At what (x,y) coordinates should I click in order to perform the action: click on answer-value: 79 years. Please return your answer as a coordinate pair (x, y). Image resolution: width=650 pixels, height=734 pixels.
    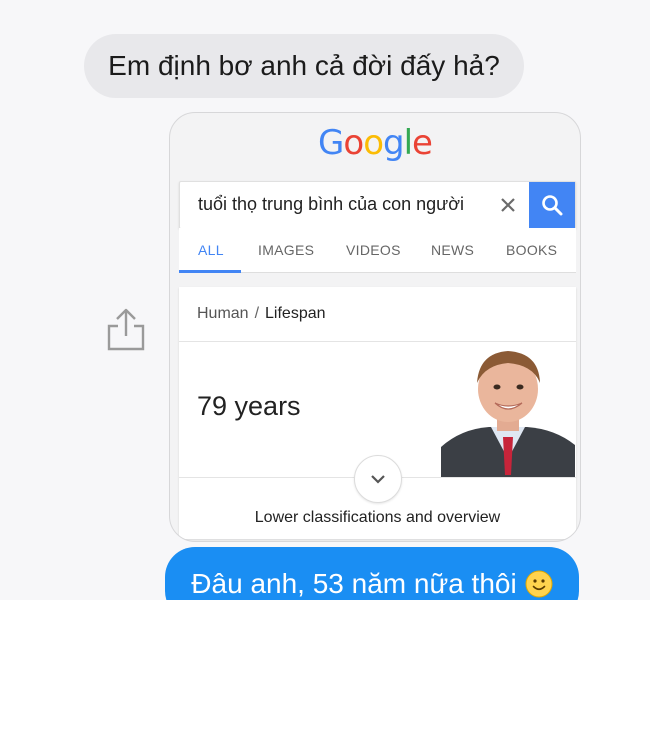
    Looking at the image, I should click on (249, 406).